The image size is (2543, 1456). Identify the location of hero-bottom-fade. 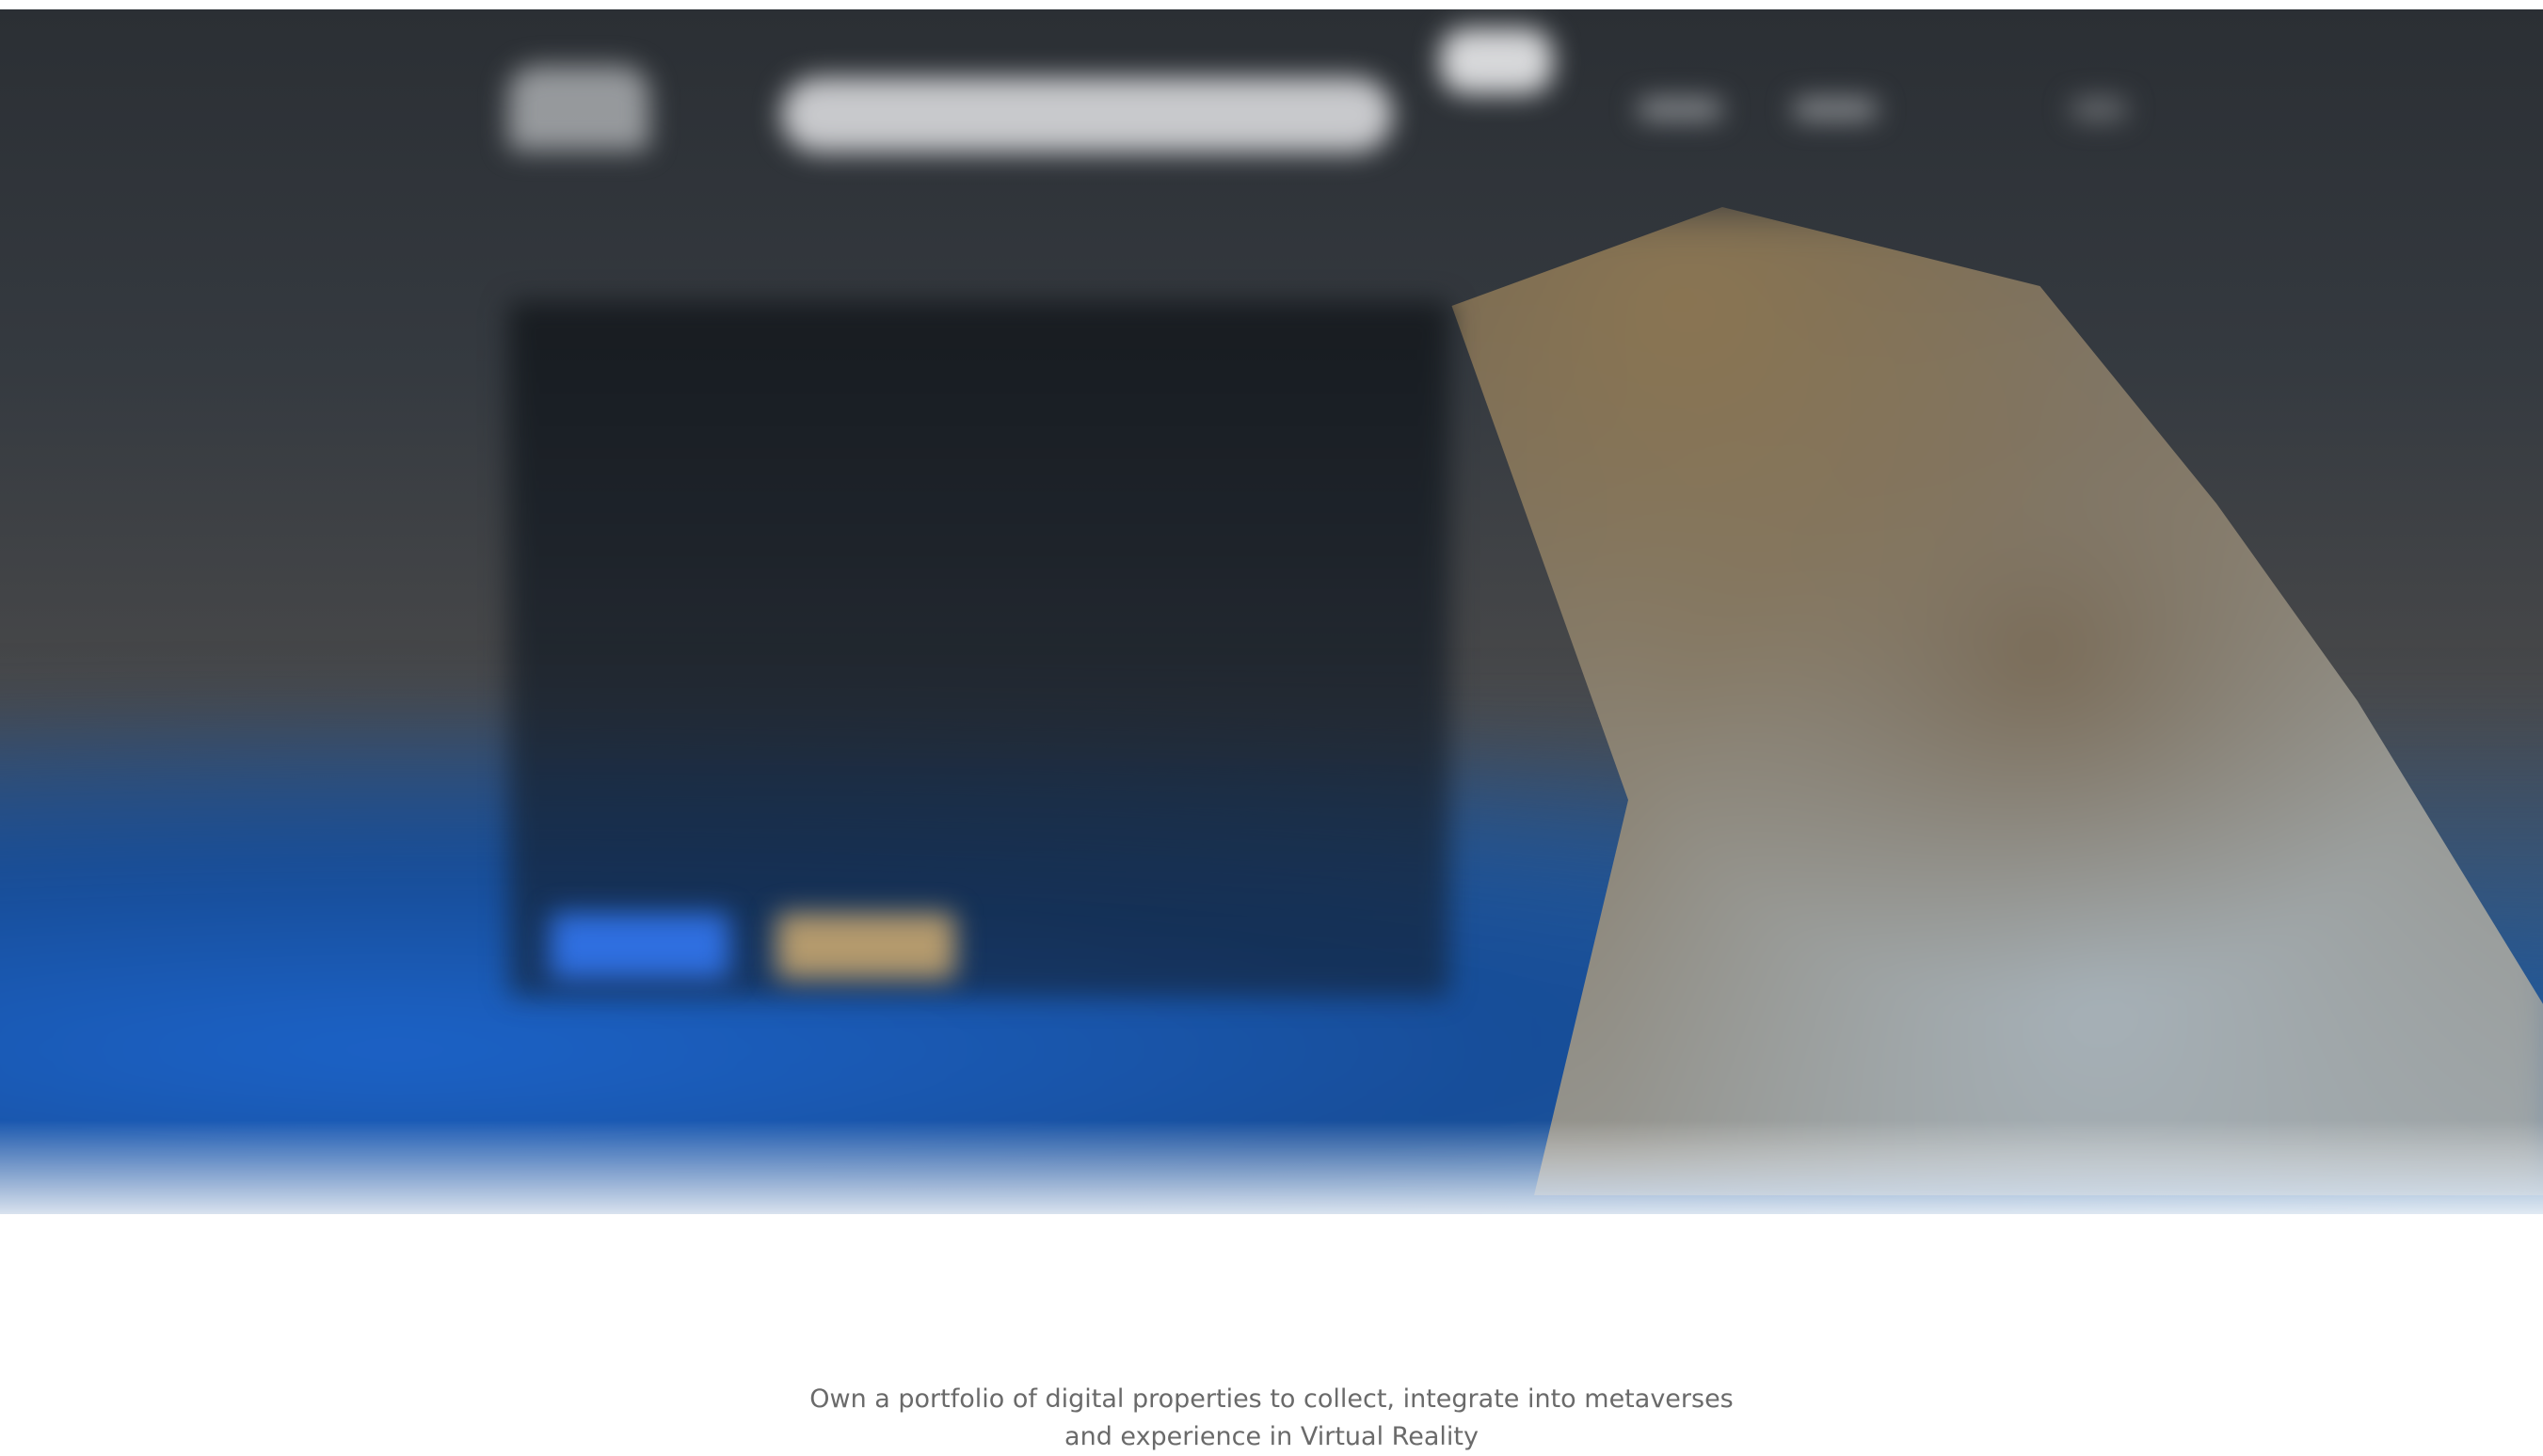
(1271, 1167).